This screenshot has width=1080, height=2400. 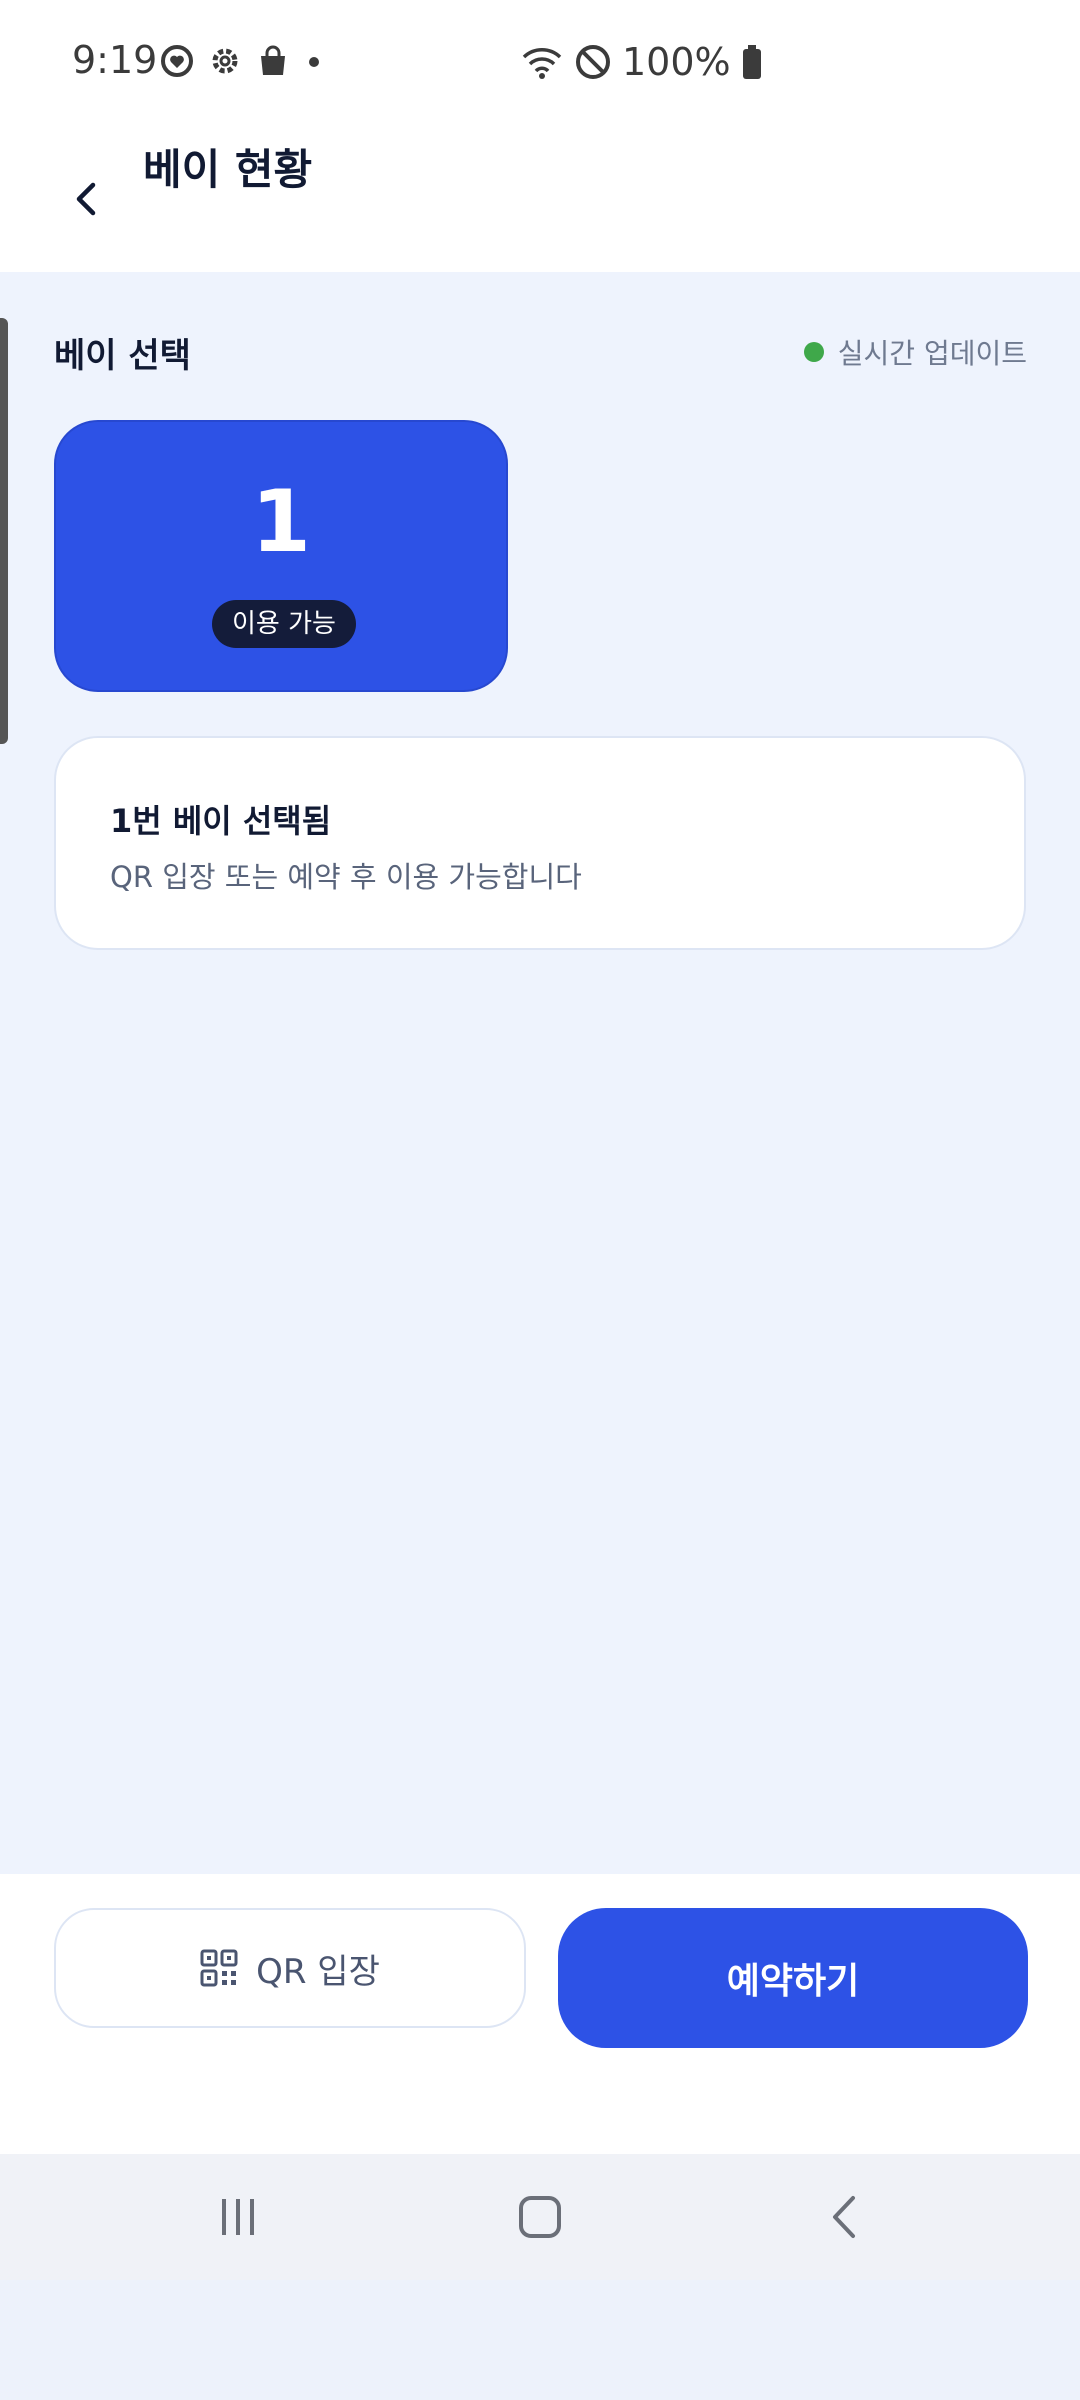 I want to click on system-back-button, so click(x=844, y=2217).